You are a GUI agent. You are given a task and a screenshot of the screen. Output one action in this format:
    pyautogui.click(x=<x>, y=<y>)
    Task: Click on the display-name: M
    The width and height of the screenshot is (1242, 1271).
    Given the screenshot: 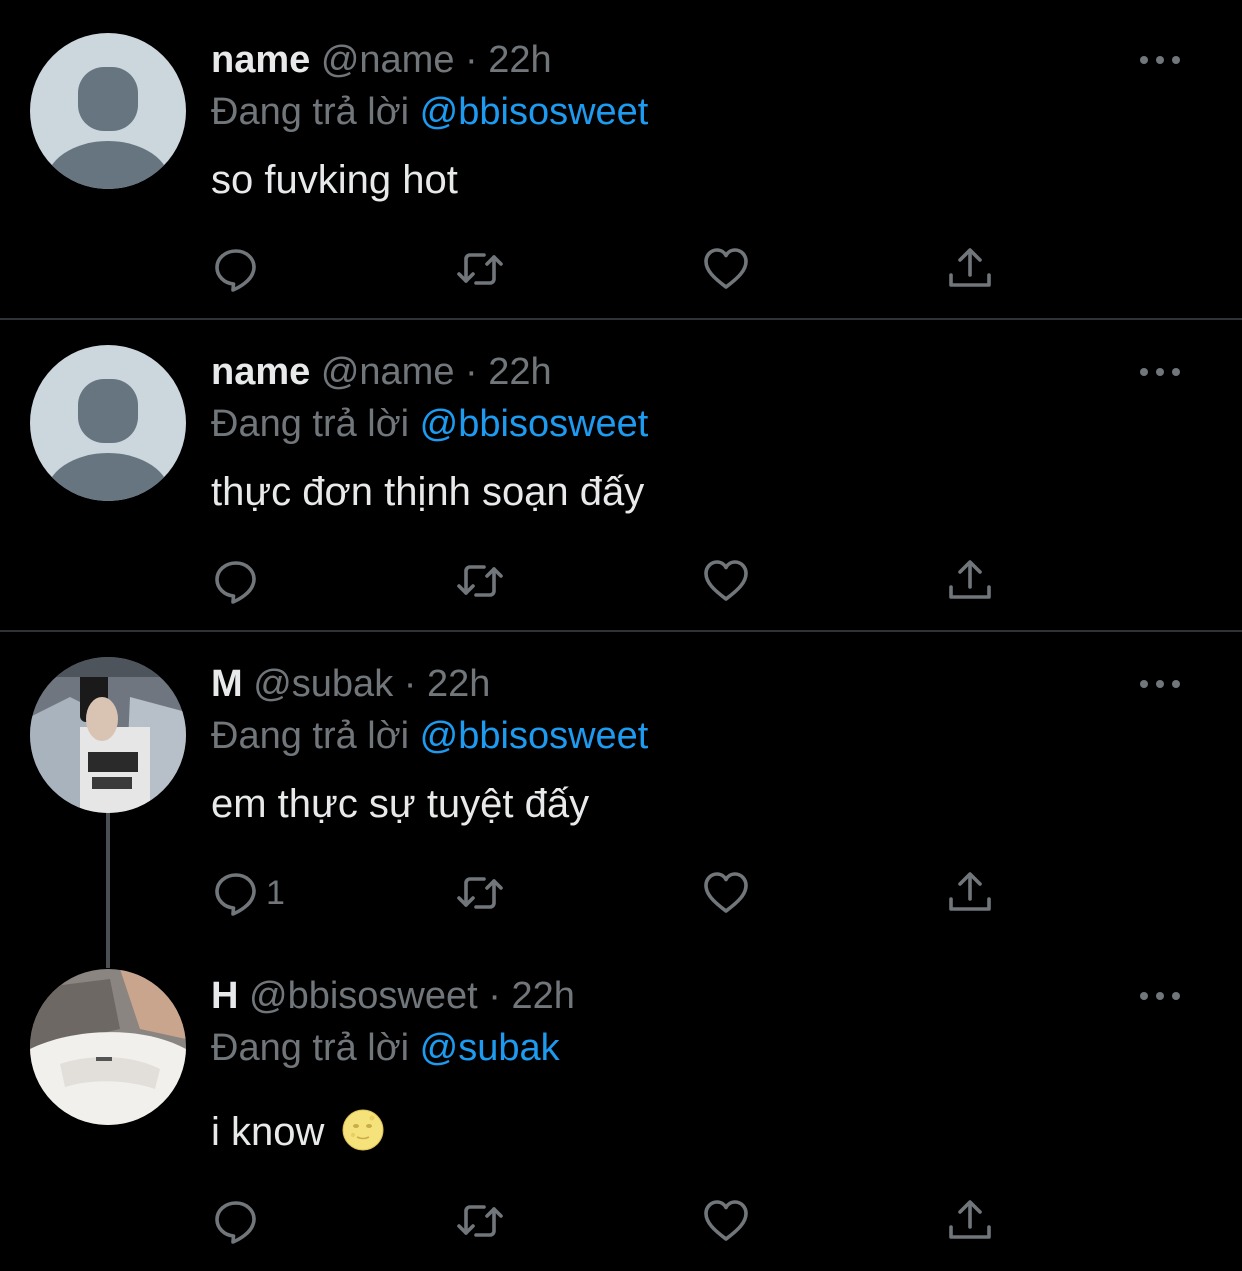 What is the action you would take?
    pyautogui.click(x=227, y=684)
    